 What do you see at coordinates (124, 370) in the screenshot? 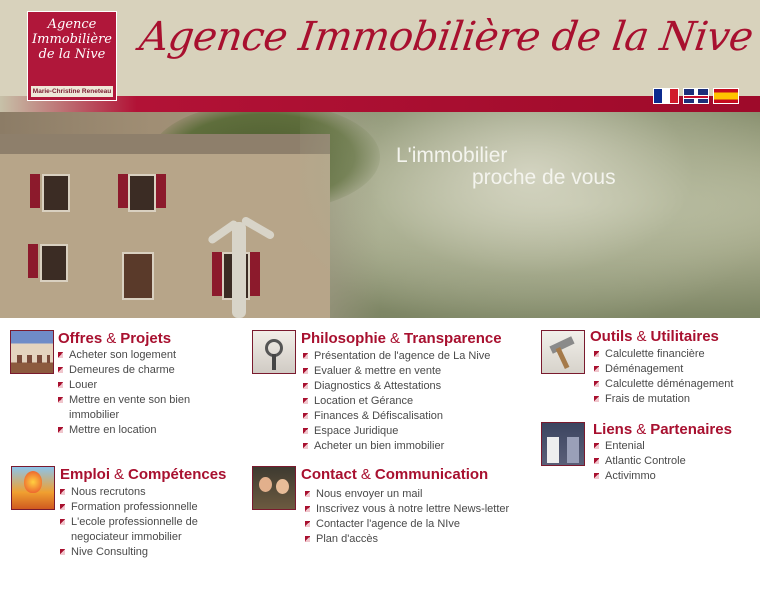
I see `menu-item: Demeures de charme` at bounding box center [124, 370].